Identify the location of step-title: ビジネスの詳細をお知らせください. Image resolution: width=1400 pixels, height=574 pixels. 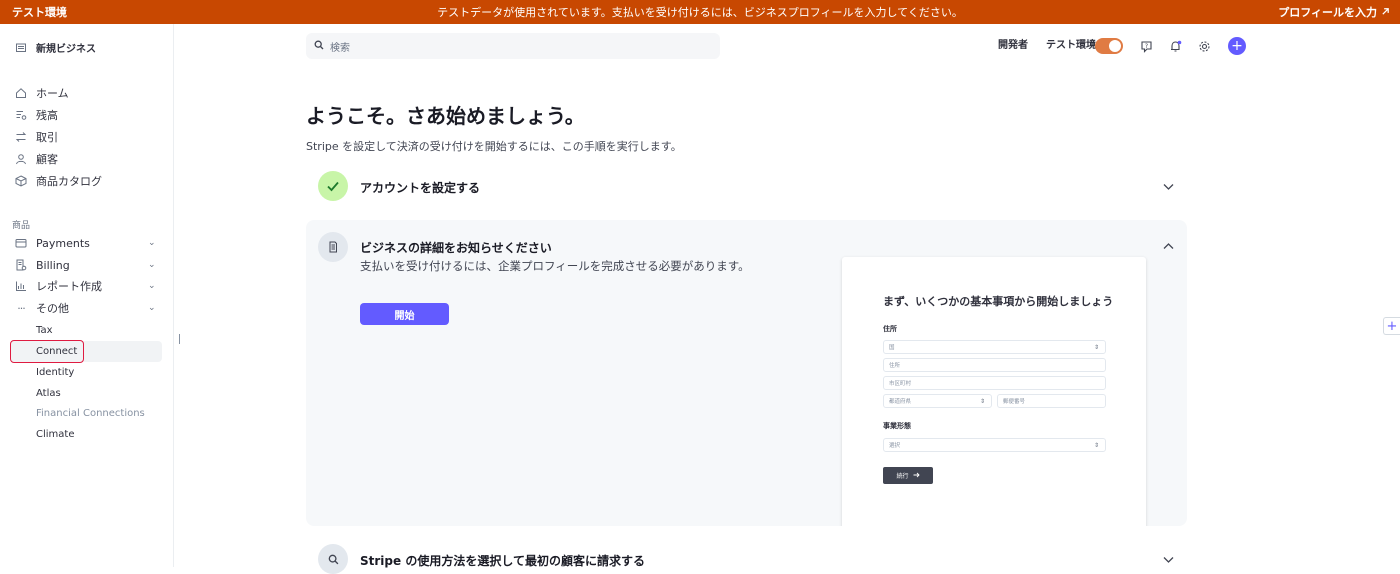
(456, 248).